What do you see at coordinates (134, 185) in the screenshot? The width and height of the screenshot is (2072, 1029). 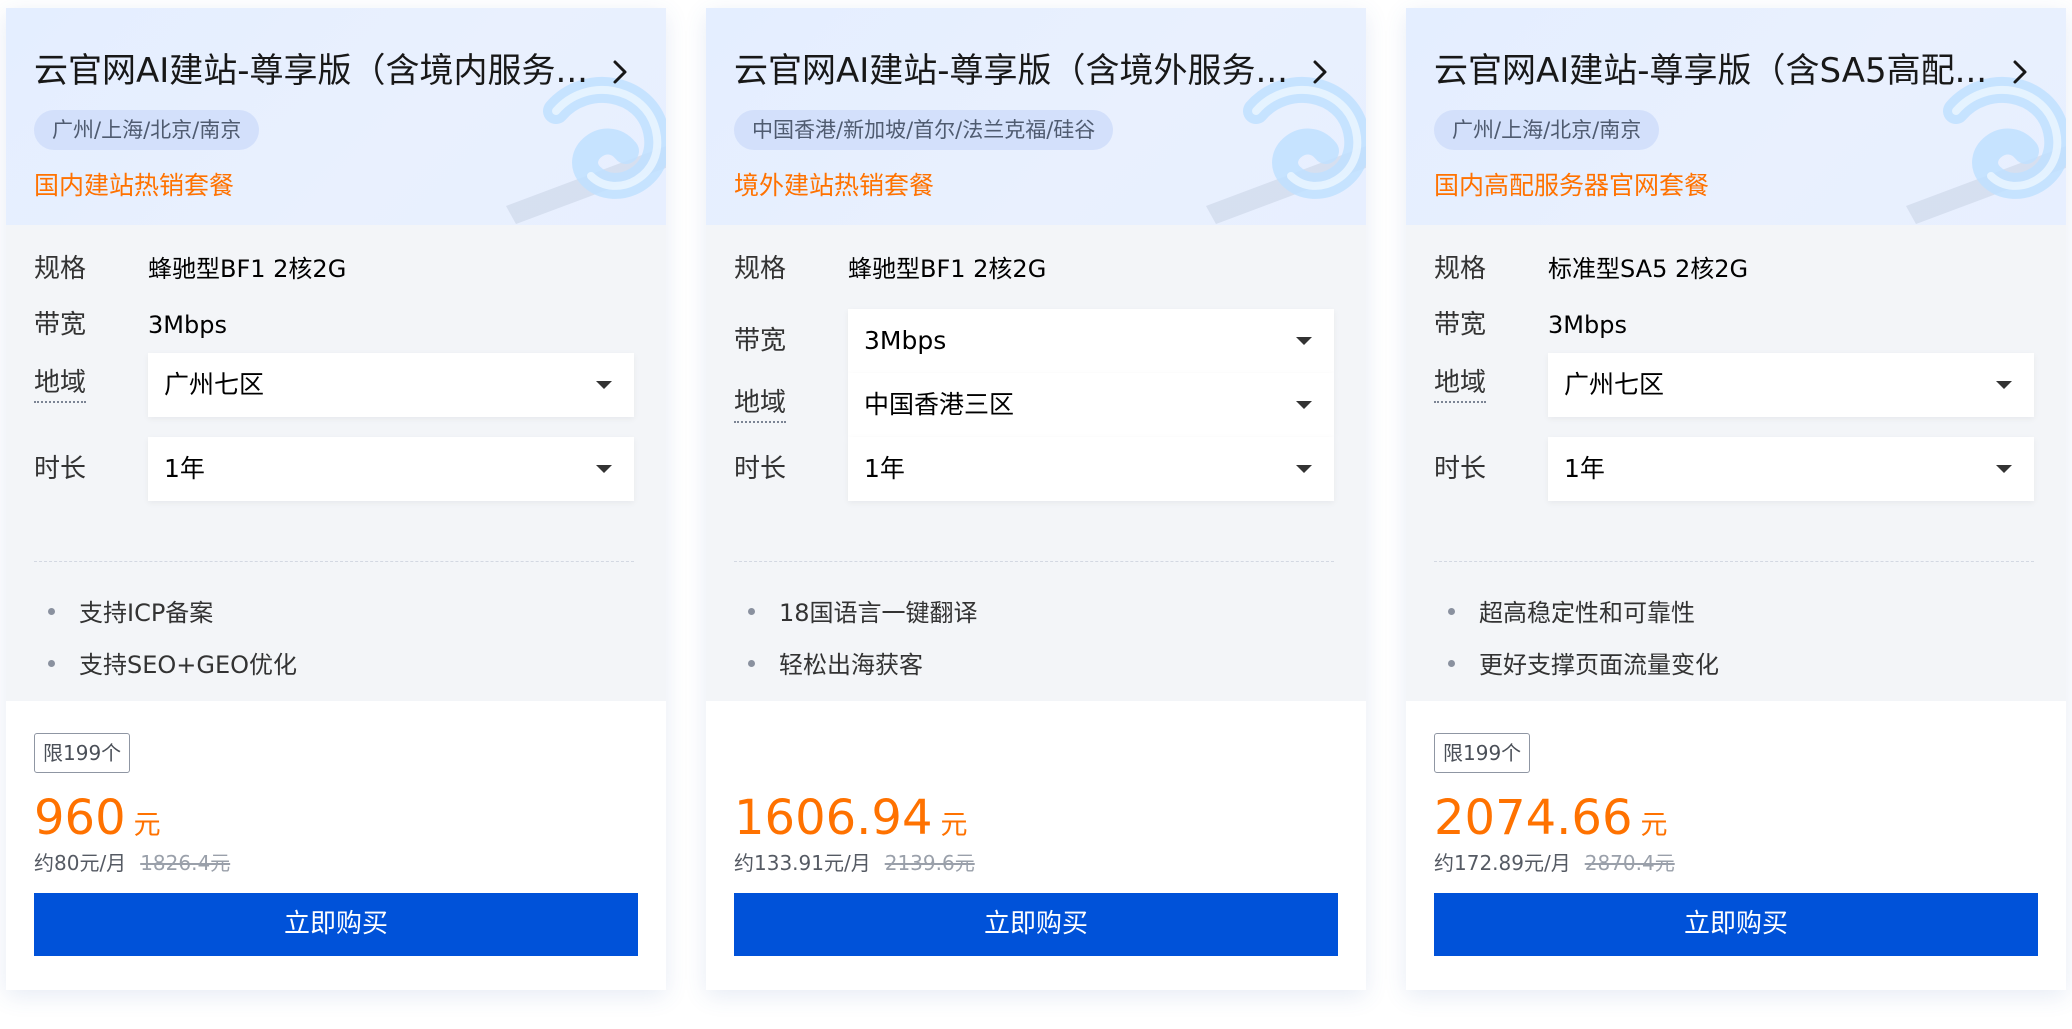 I see `card-tagline: 国内建站热销套餐` at bounding box center [134, 185].